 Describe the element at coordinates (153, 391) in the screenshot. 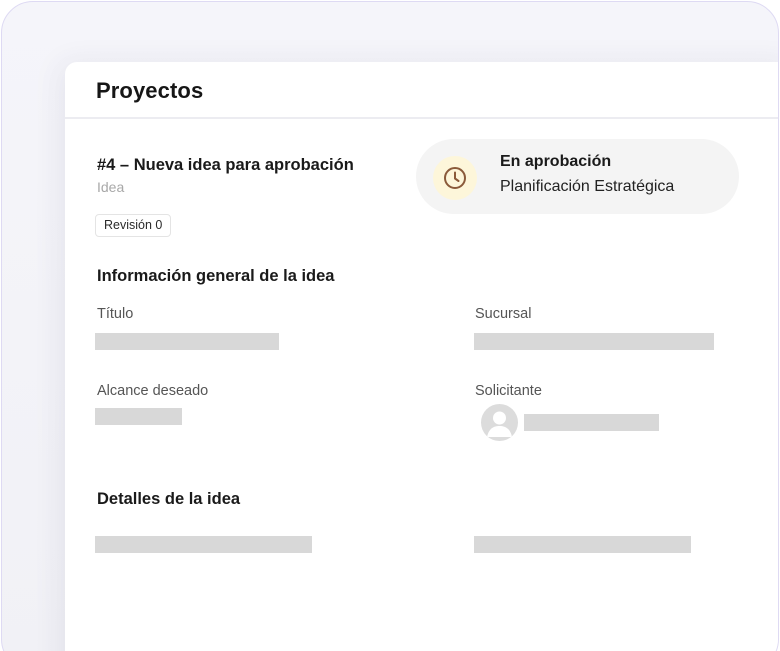

I see `field-label-alcance: Alcance deseado` at that location.